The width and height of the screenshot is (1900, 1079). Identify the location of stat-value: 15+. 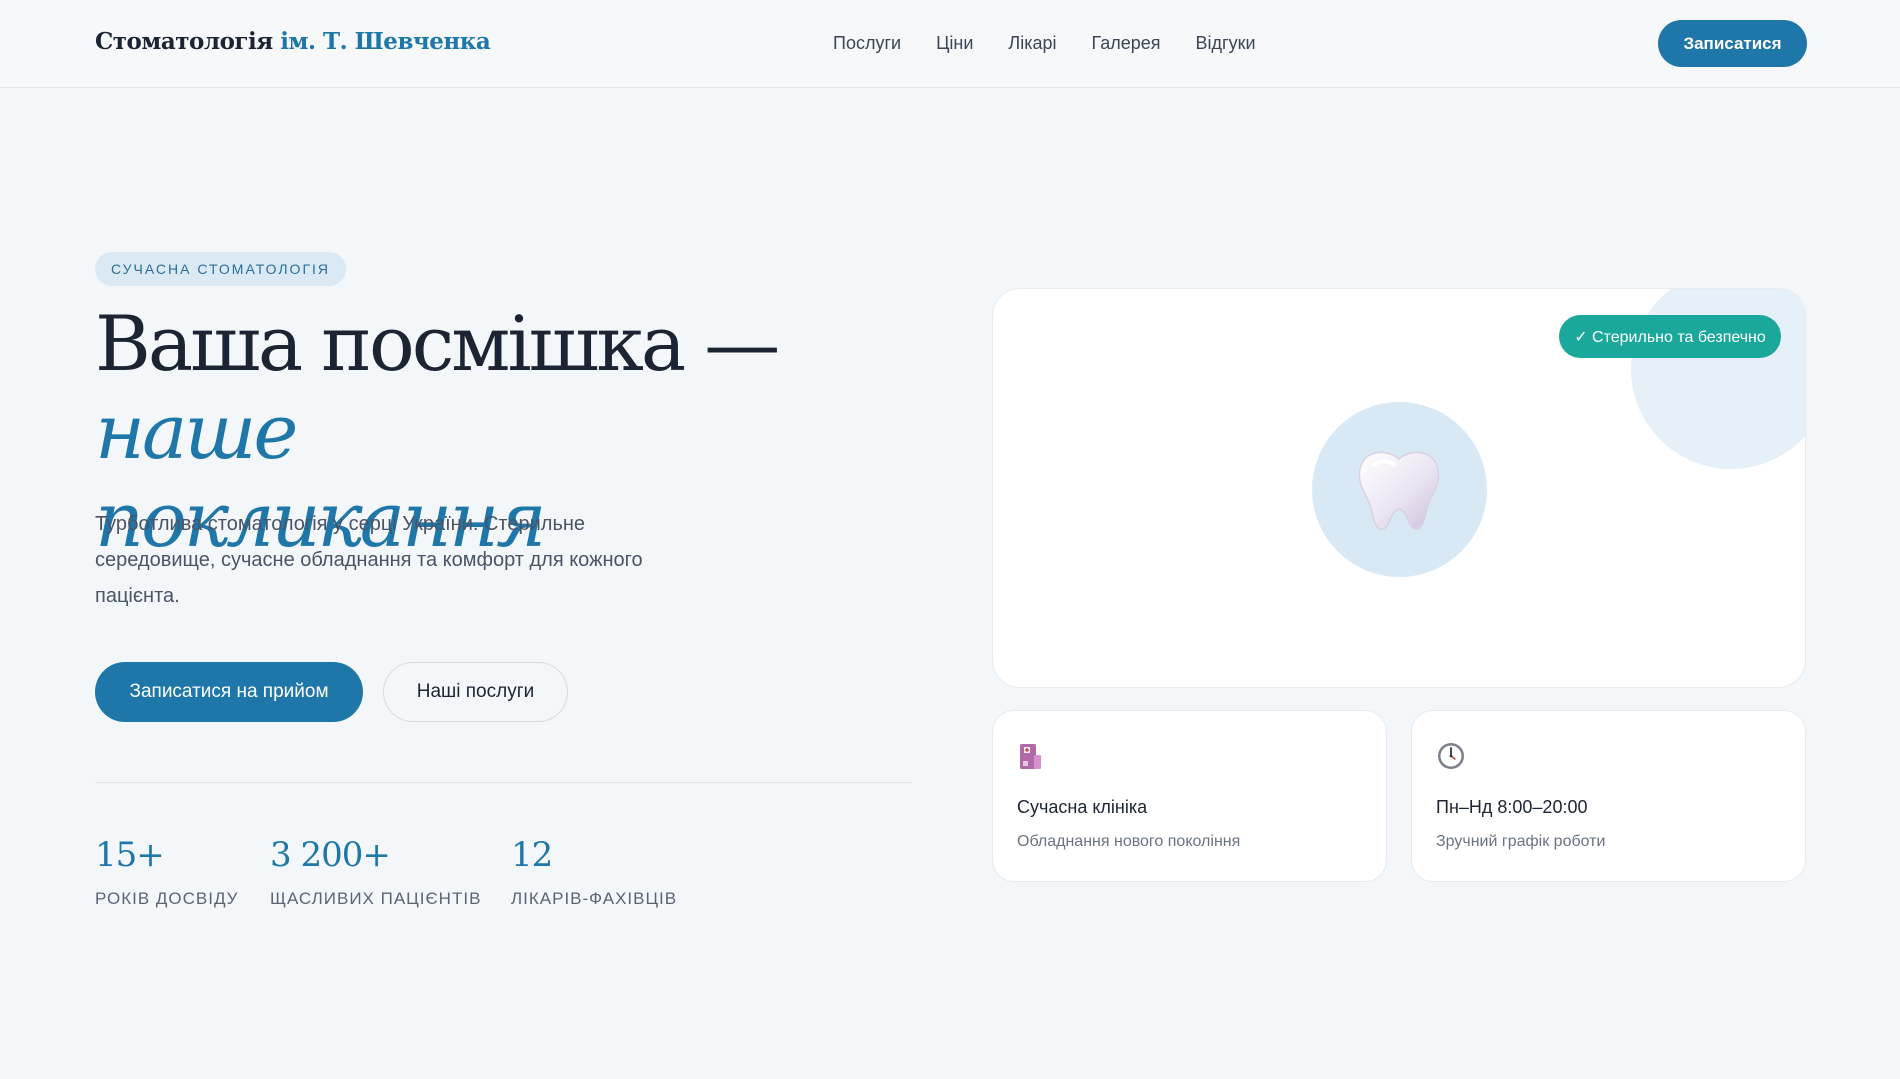
(130, 855).